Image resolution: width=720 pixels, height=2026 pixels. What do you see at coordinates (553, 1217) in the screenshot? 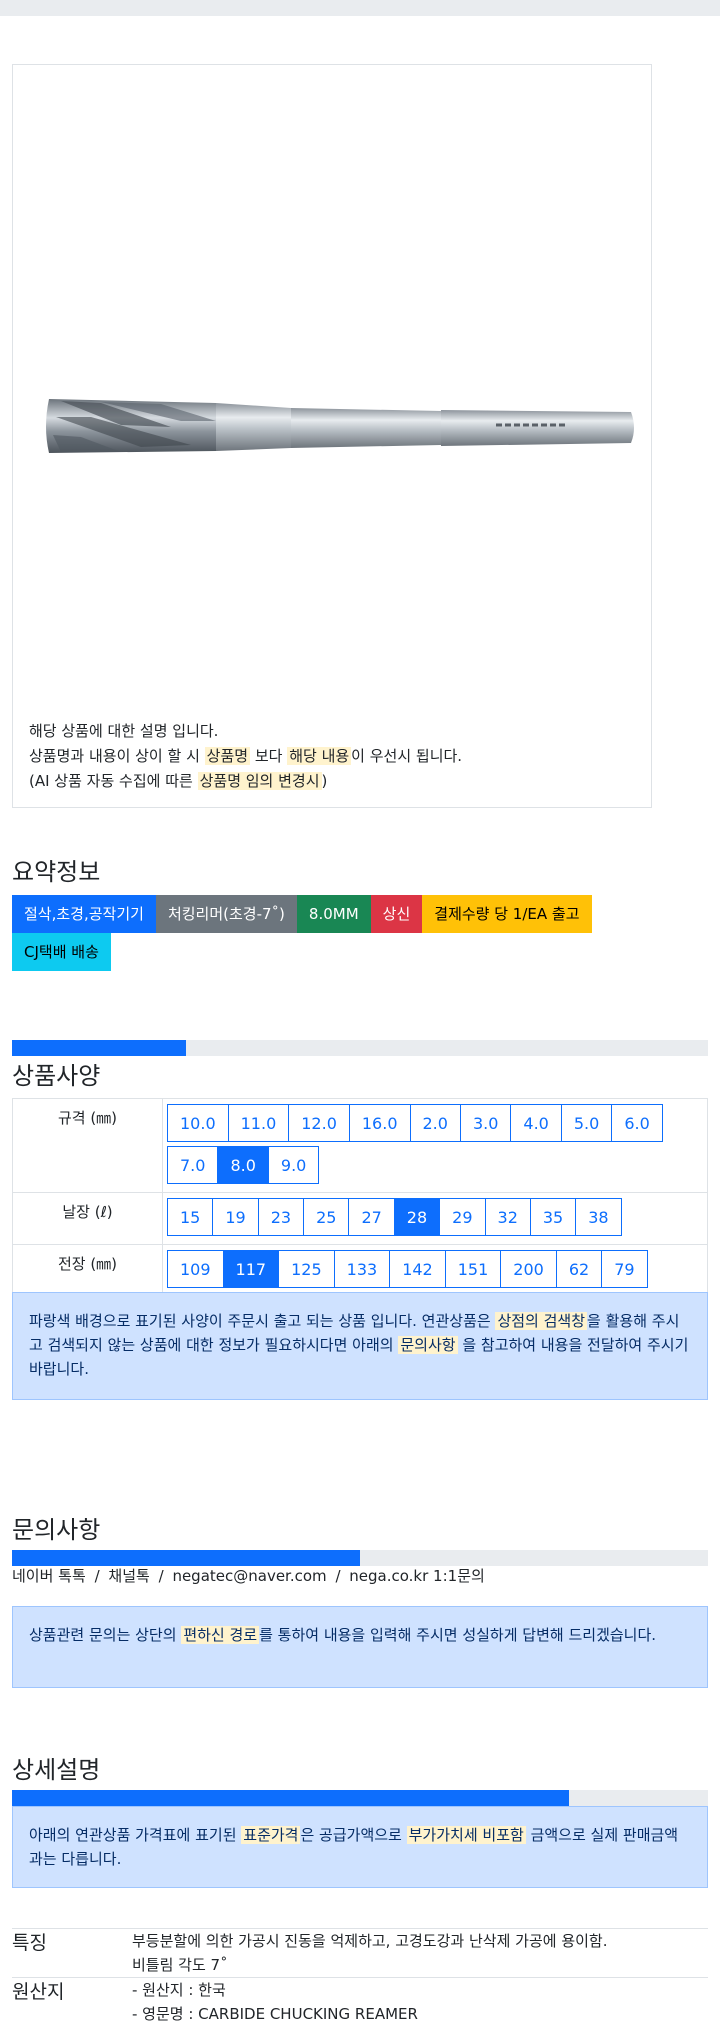
I see `spec-option: 35` at bounding box center [553, 1217].